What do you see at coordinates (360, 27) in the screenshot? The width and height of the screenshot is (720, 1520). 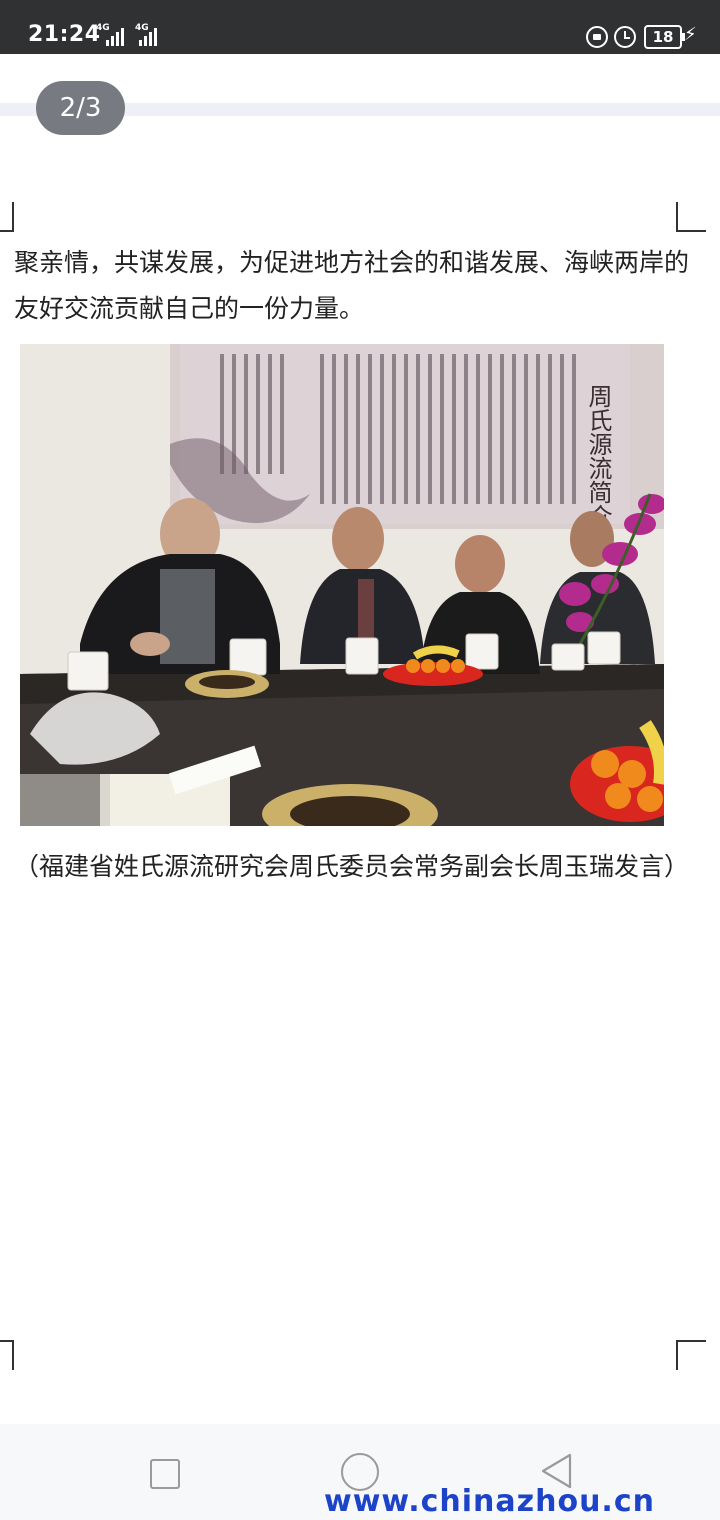 I see `status-bar: 21:24 4G 4G 18 ⚡` at bounding box center [360, 27].